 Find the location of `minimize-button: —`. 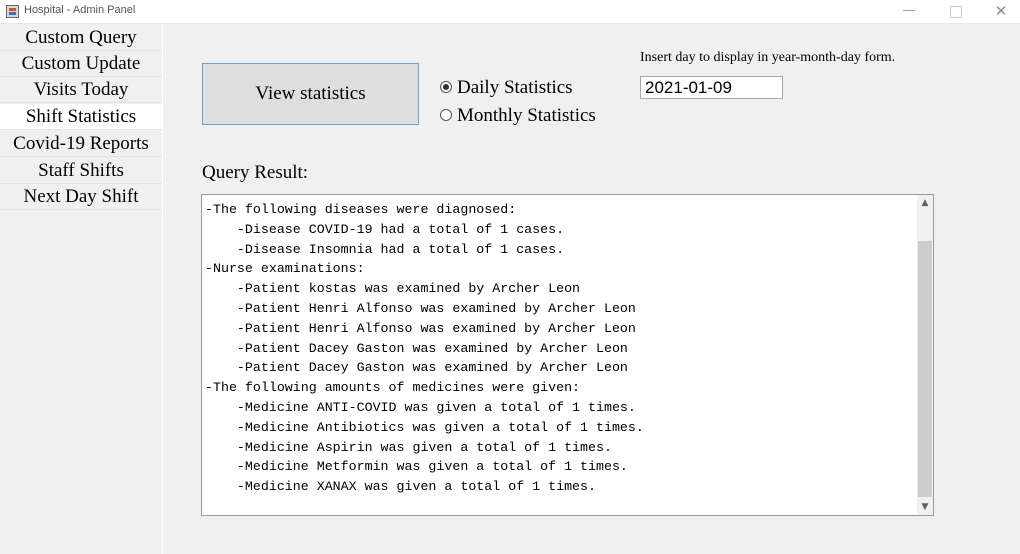

minimize-button: — is located at coordinates (909, 12).